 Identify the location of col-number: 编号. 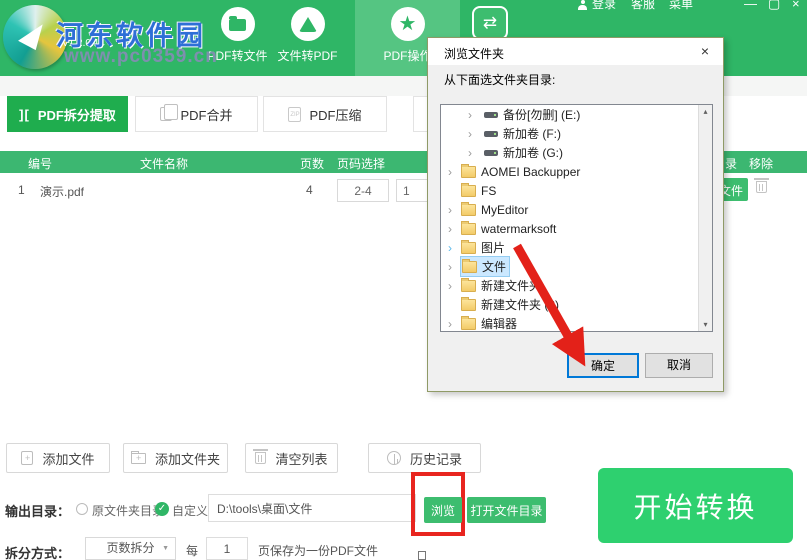
(40, 164).